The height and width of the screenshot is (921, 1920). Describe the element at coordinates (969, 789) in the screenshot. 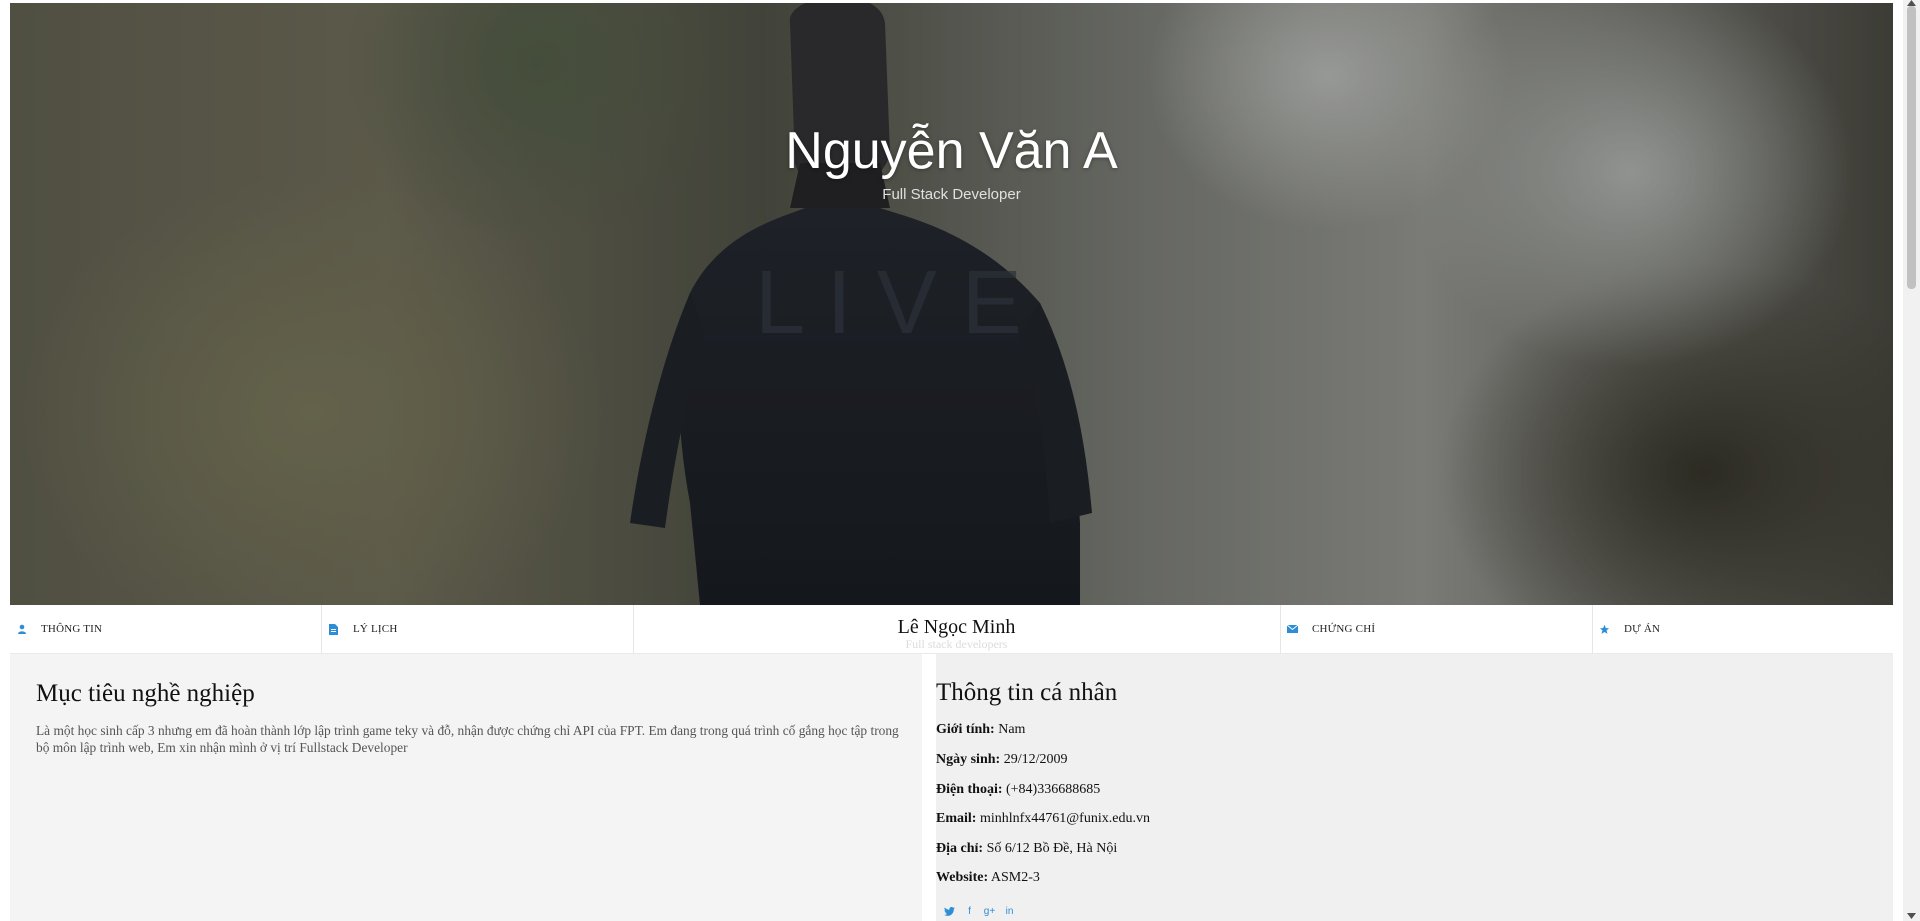

I see `info-label: Điện thoại:` at that location.